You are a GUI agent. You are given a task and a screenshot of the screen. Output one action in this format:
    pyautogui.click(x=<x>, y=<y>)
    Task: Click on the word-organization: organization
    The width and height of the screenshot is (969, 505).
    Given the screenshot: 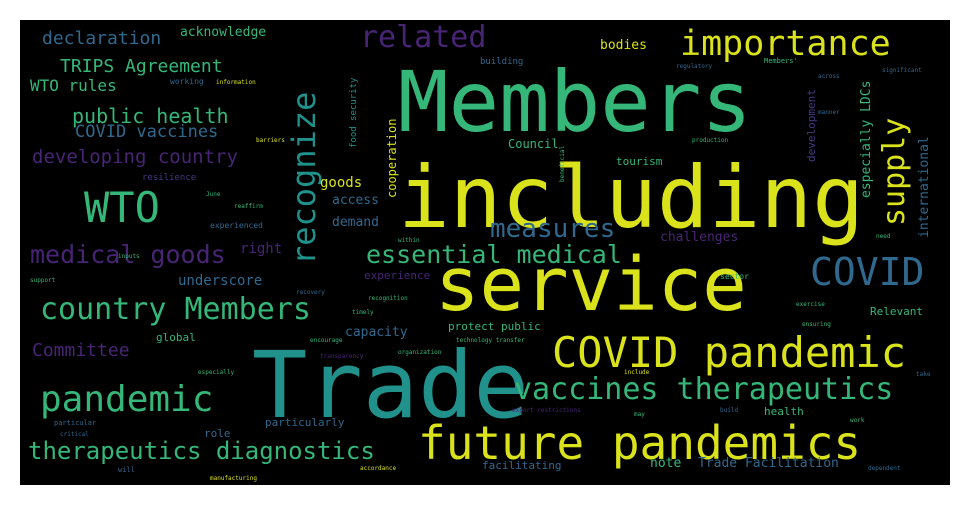 What is the action you would take?
    pyautogui.click(x=420, y=352)
    